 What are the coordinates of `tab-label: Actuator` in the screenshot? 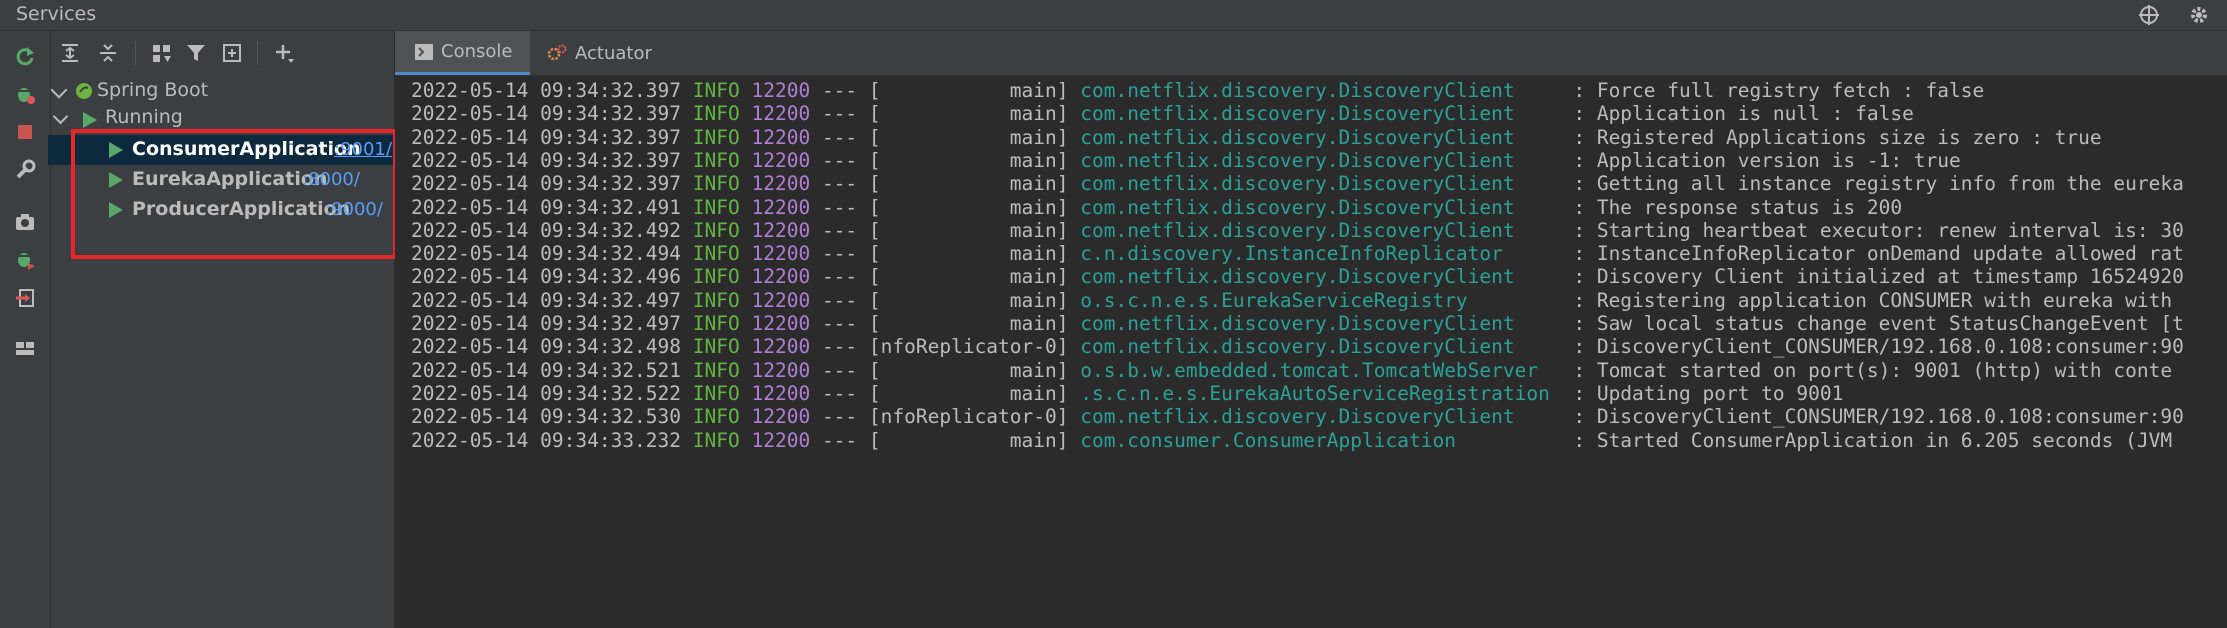 It's located at (613, 53).